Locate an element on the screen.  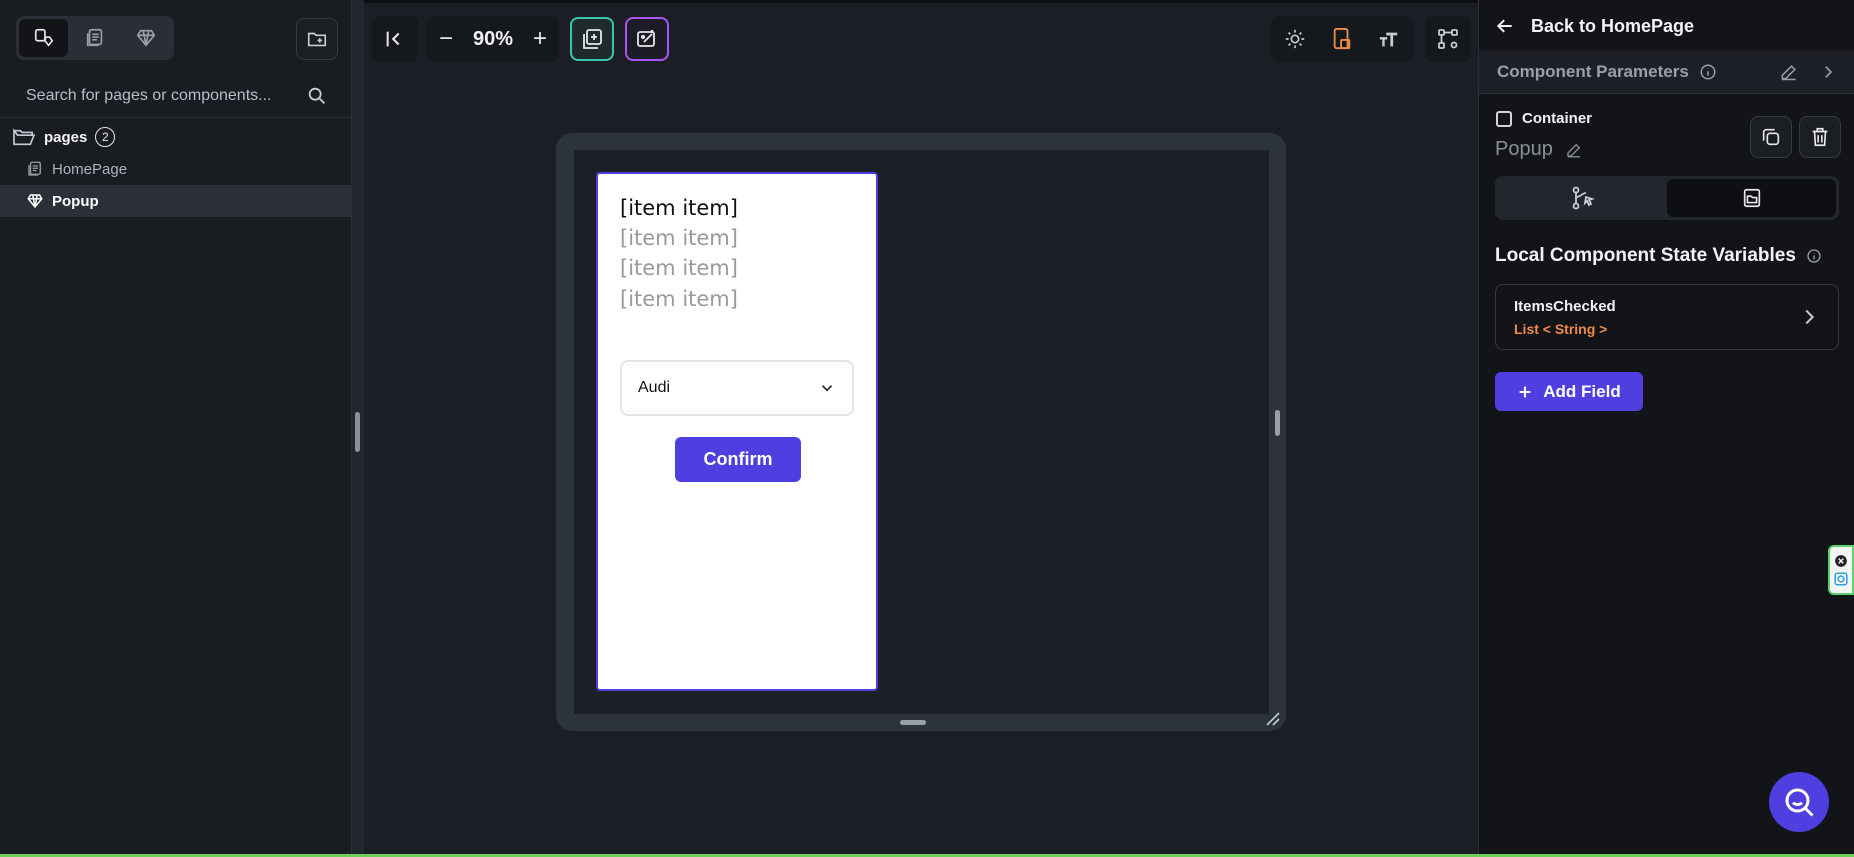
search-chat-icon is located at coordinates (1799, 802).